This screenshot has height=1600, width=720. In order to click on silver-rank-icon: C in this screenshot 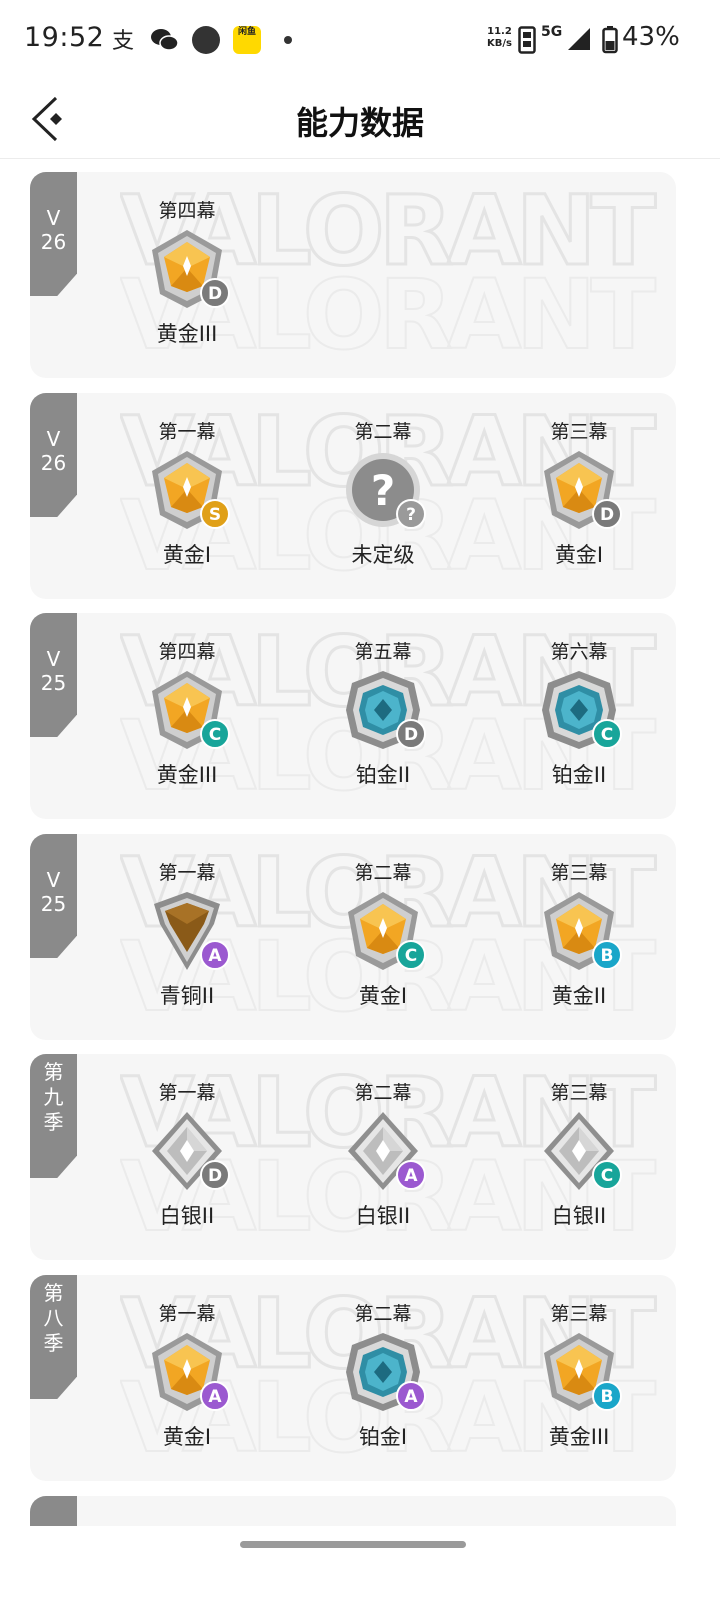, I will do `click(581, 1151)`.